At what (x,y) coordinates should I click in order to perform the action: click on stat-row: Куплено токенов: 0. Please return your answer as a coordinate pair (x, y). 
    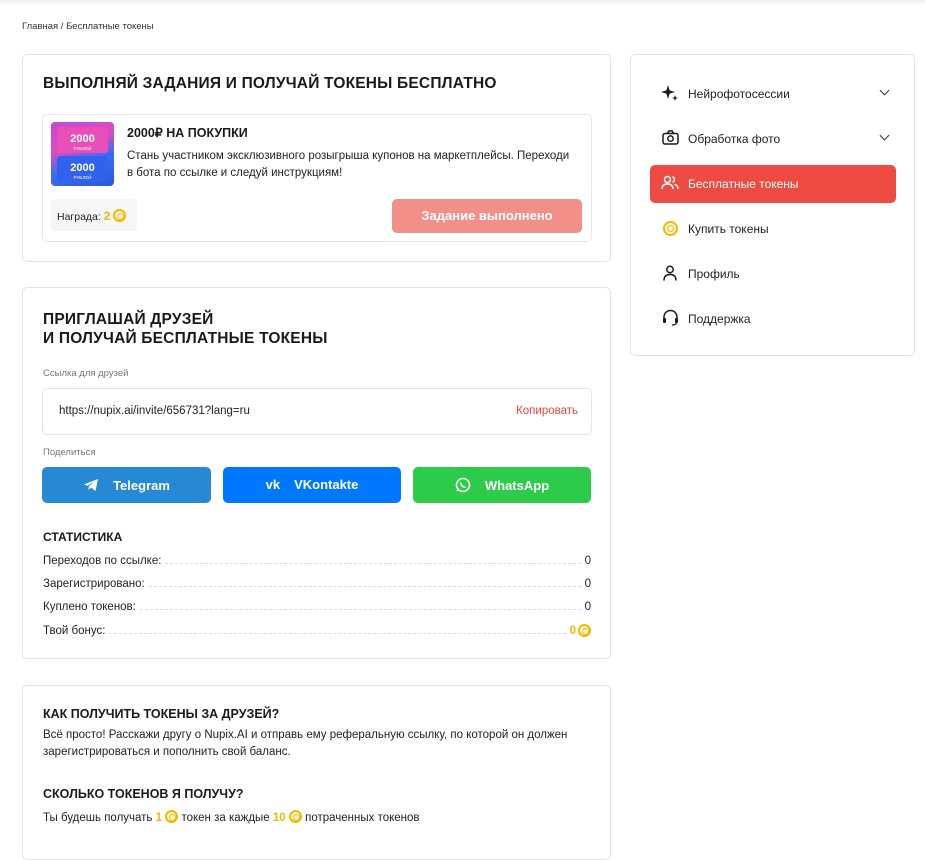
    Looking at the image, I should click on (317, 605).